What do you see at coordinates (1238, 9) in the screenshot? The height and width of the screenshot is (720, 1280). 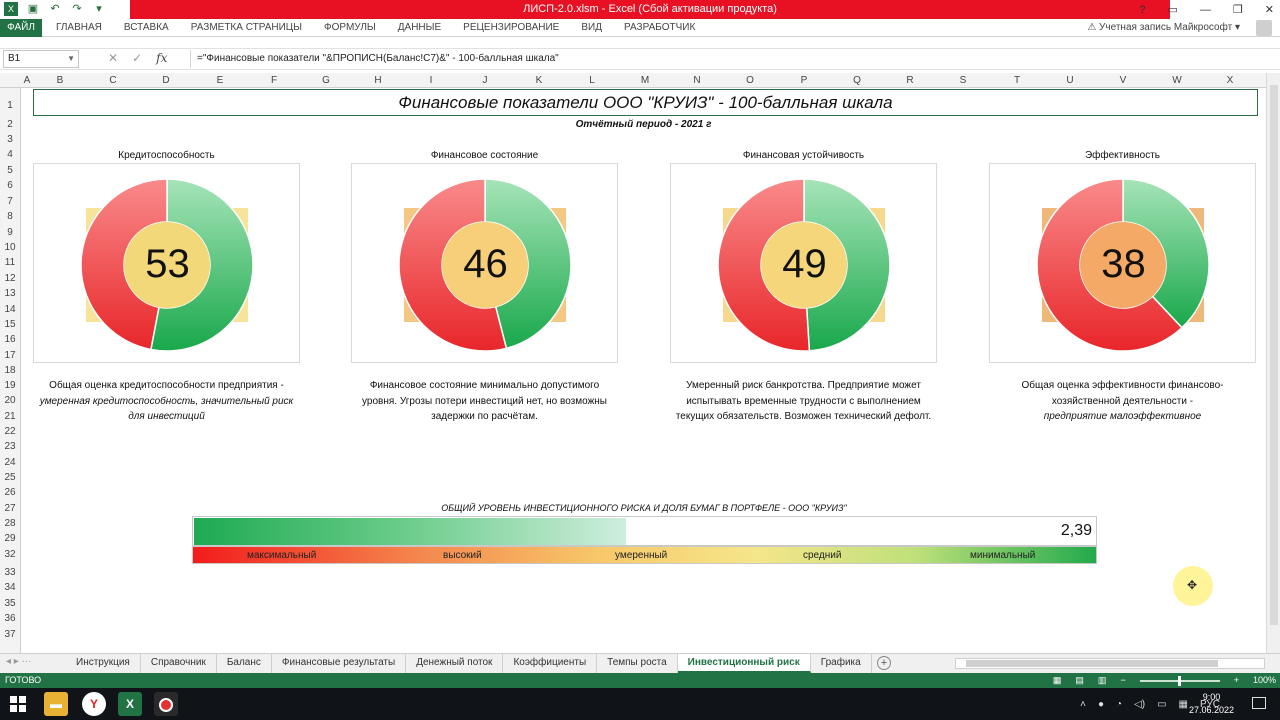 I see `restore-button: ❐` at bounding box center [1238, 9].